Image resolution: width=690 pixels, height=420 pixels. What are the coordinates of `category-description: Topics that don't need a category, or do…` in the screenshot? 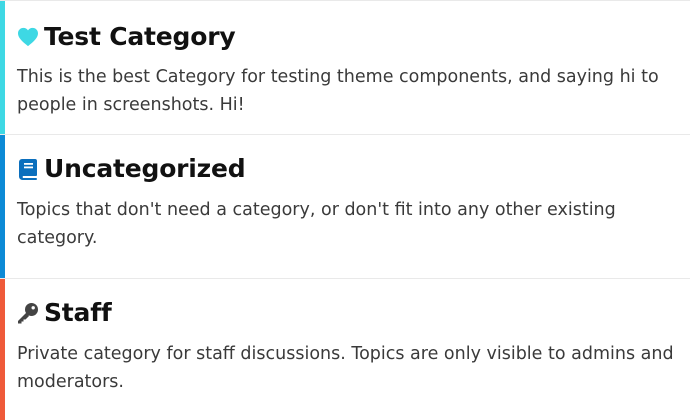 It's located at (316, 224).